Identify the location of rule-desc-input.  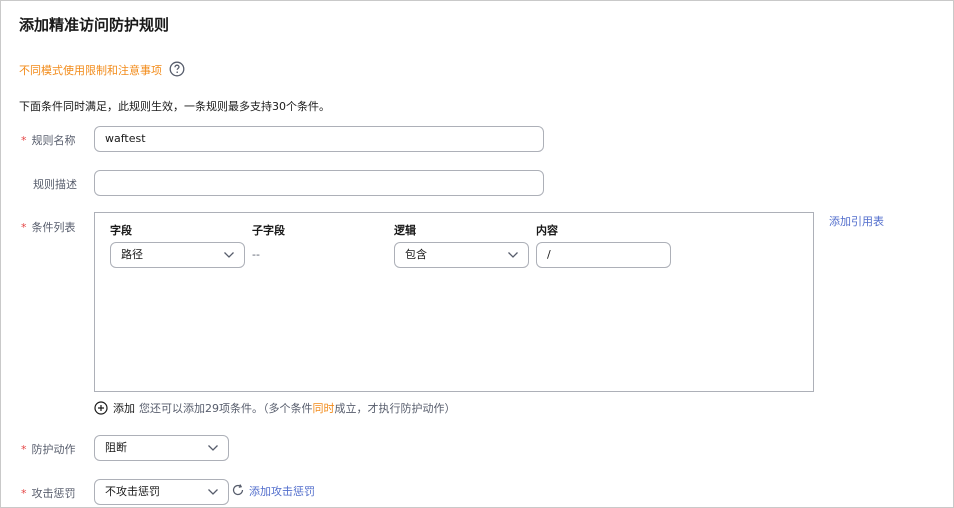
(319, 183).